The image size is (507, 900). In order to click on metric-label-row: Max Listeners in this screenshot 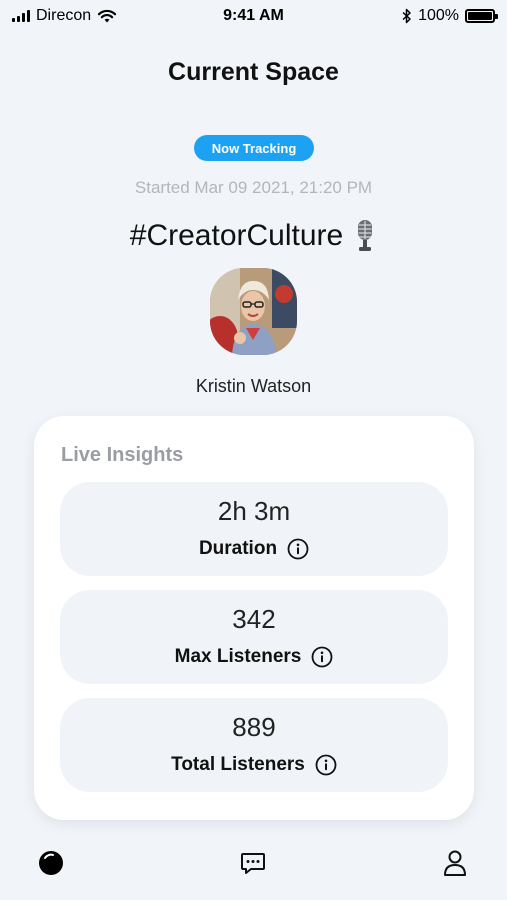, I will do `click(254, 657)`.